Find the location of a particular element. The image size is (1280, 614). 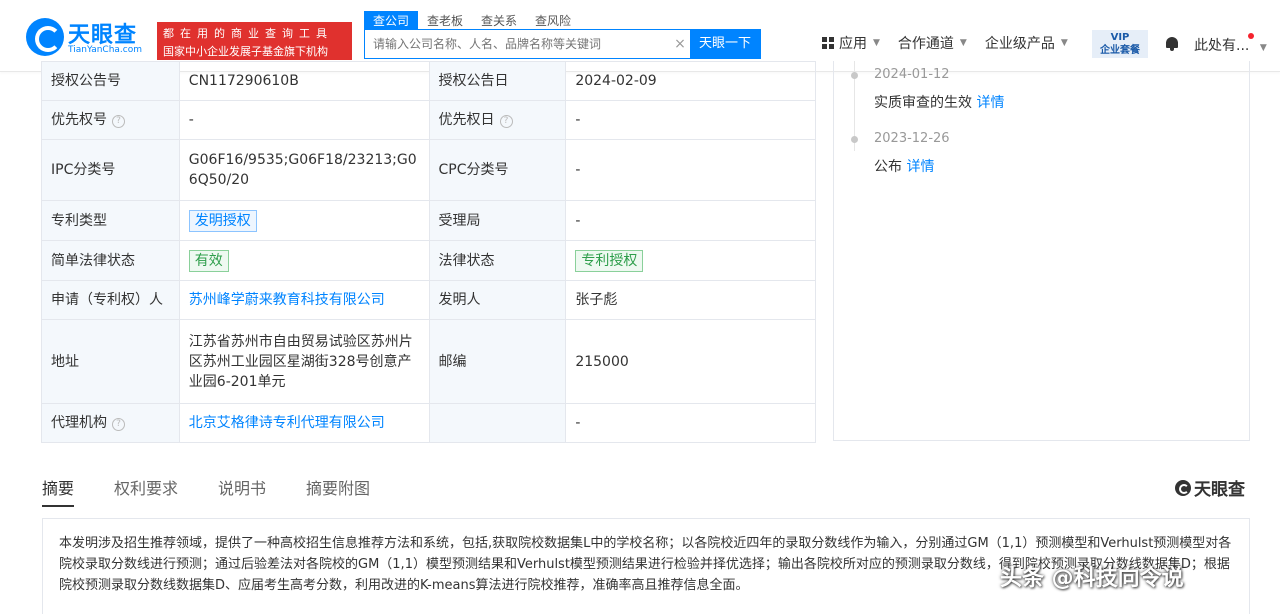

label-priority-date: 优先权日? is located at coordinates (497, 120).